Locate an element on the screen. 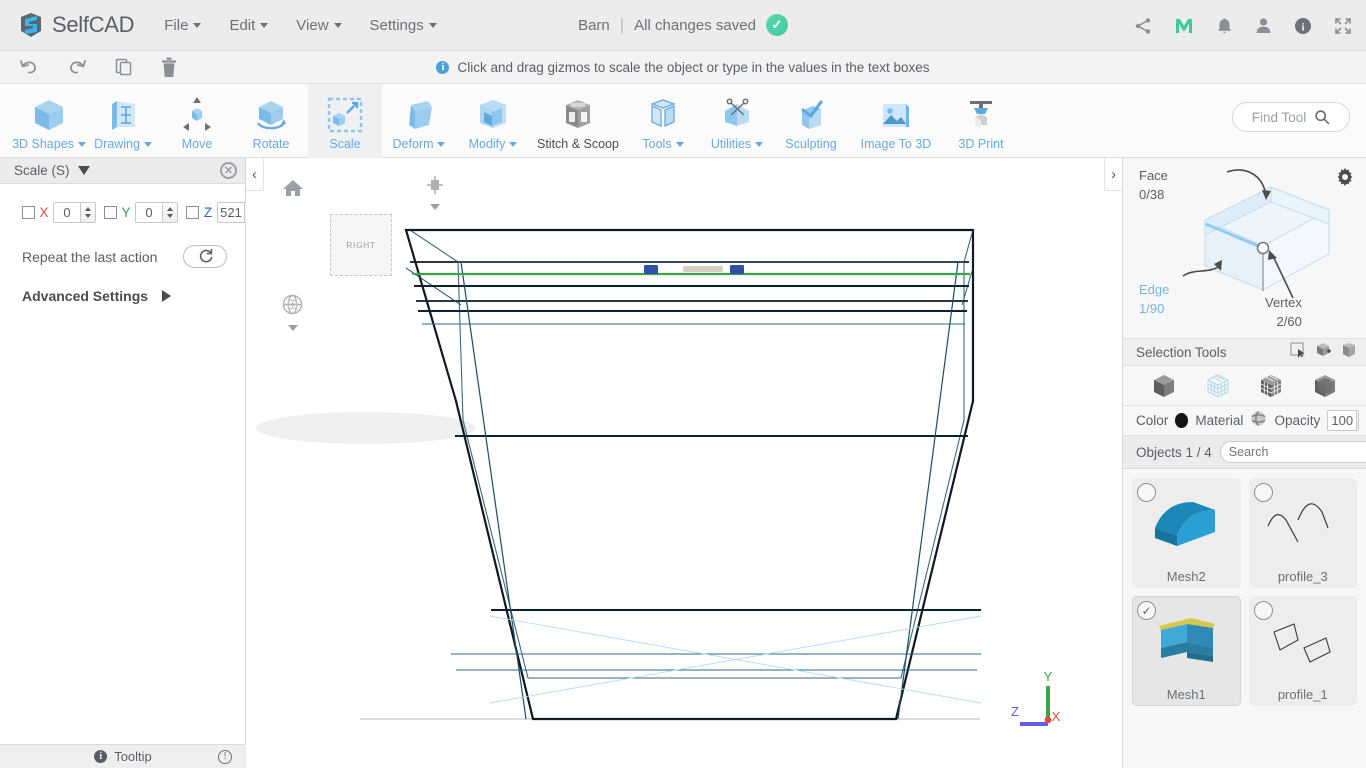 This screenshot has height=768, width=1366. axis-x-field is located at coordinates (74, 212).